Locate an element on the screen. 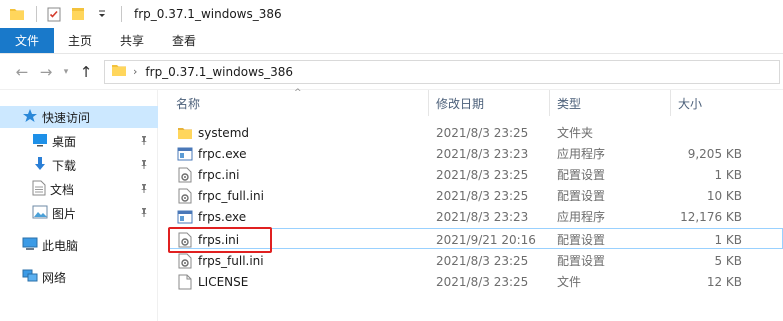 The height and width of the screenshot is (321, 783). sidebar-item-label: 文档 is located at coordinates (62, 189).